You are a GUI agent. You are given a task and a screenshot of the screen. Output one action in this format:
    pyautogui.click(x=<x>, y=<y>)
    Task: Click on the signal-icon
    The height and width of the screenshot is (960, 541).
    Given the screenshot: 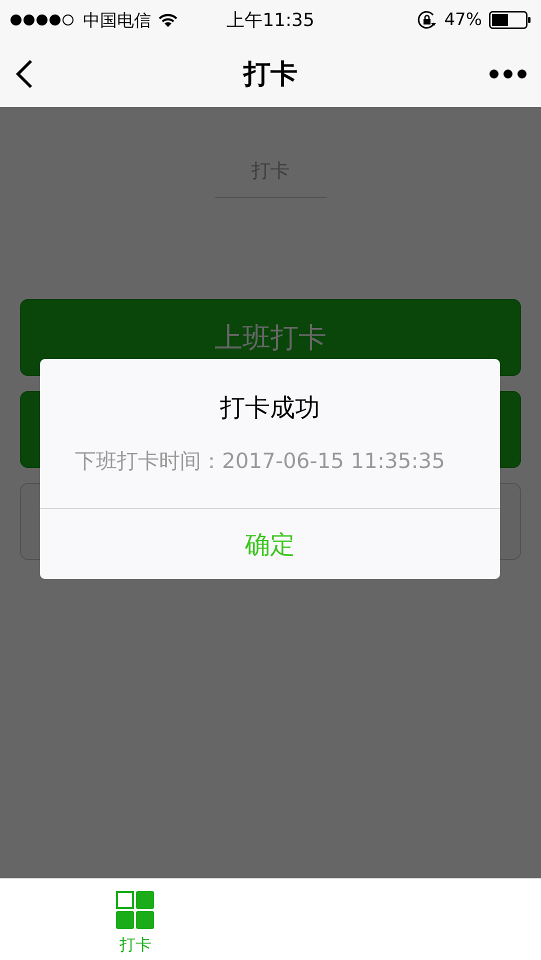 What is the action you would take?
    pyautogui.click(x=43, y=20)
    